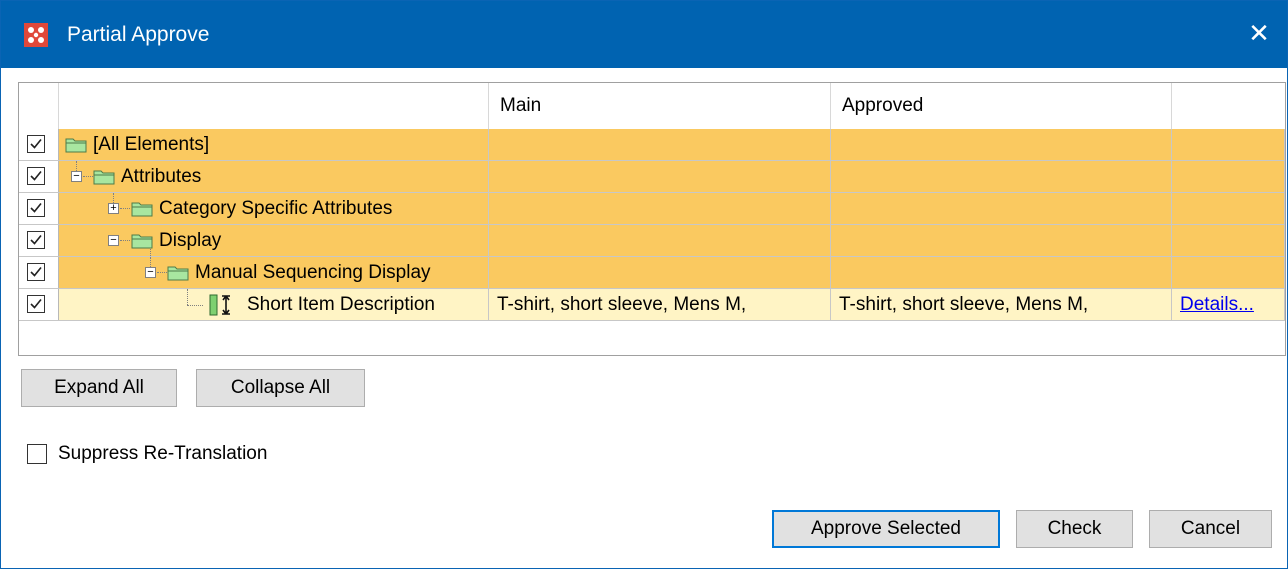 Image resolution: width=1288 pixels, height=569 pixels. What do you see at coordinates (1001, 304) in the screenshot?
I see `approved-cell: T-shirt, short sleeve, Mens M,` at bounding box center [1001, 304].